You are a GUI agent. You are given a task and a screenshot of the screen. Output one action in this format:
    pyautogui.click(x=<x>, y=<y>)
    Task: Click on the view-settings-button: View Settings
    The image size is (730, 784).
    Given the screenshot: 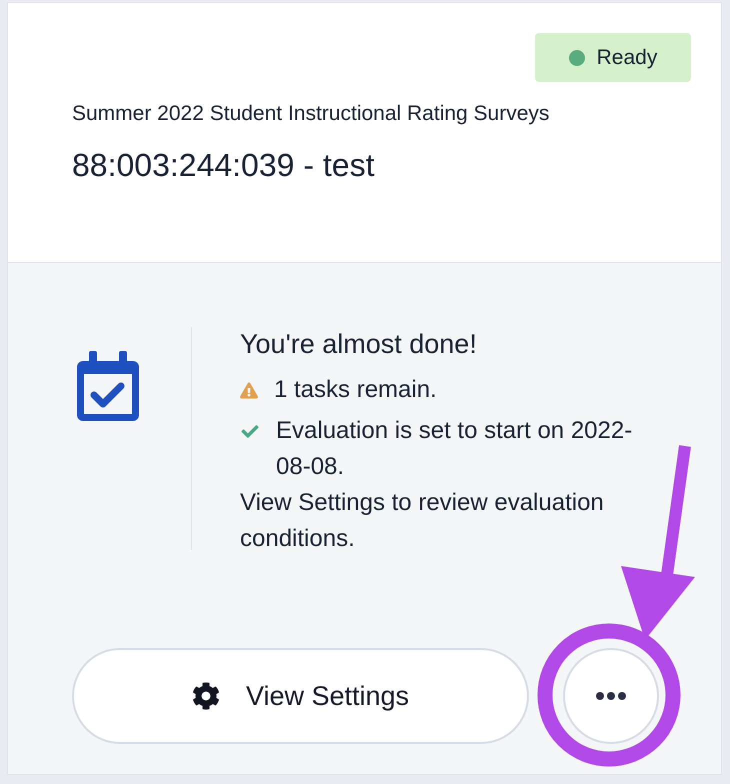 What is the action you would take?
    pyautogui.click(x=300, y=696)
    